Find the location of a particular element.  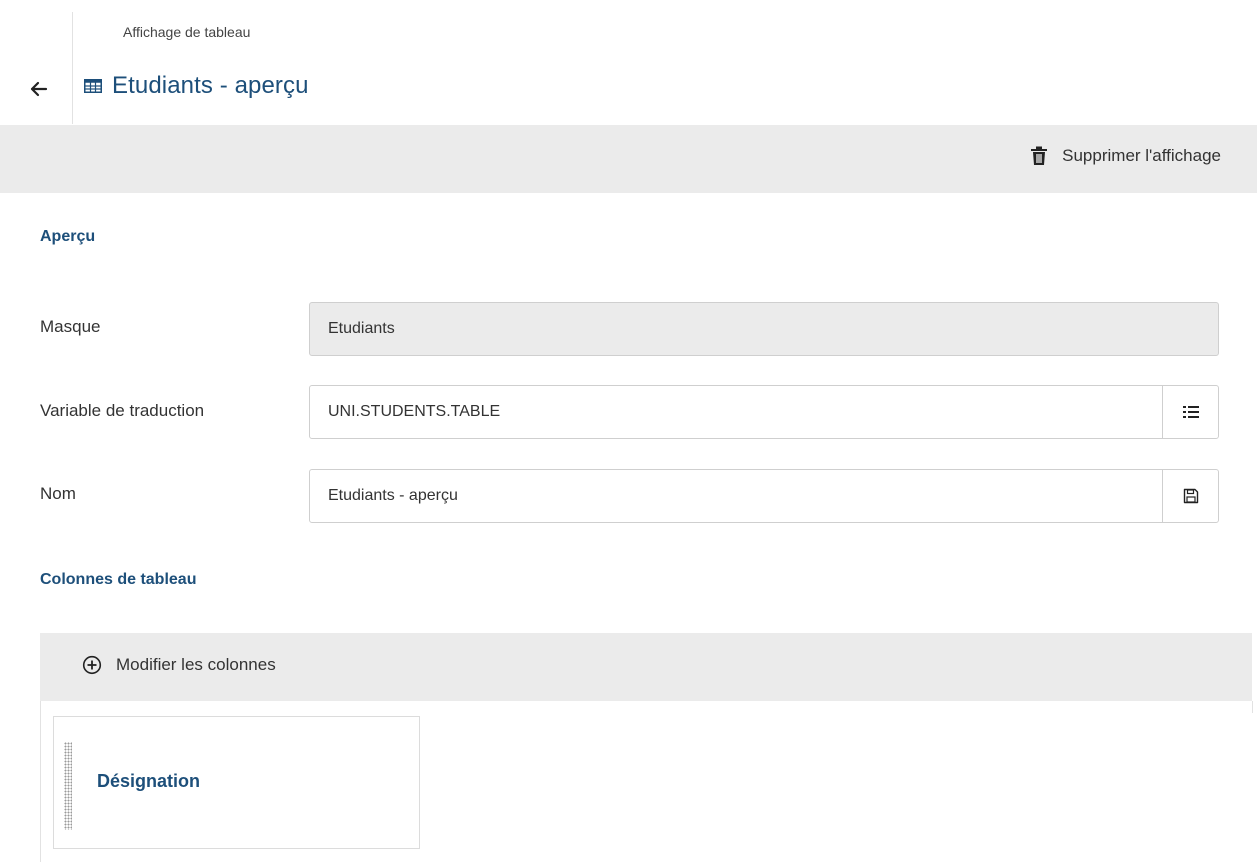

modify-columns-button: Modifier les colonnes is located at coordinates (179, 665).